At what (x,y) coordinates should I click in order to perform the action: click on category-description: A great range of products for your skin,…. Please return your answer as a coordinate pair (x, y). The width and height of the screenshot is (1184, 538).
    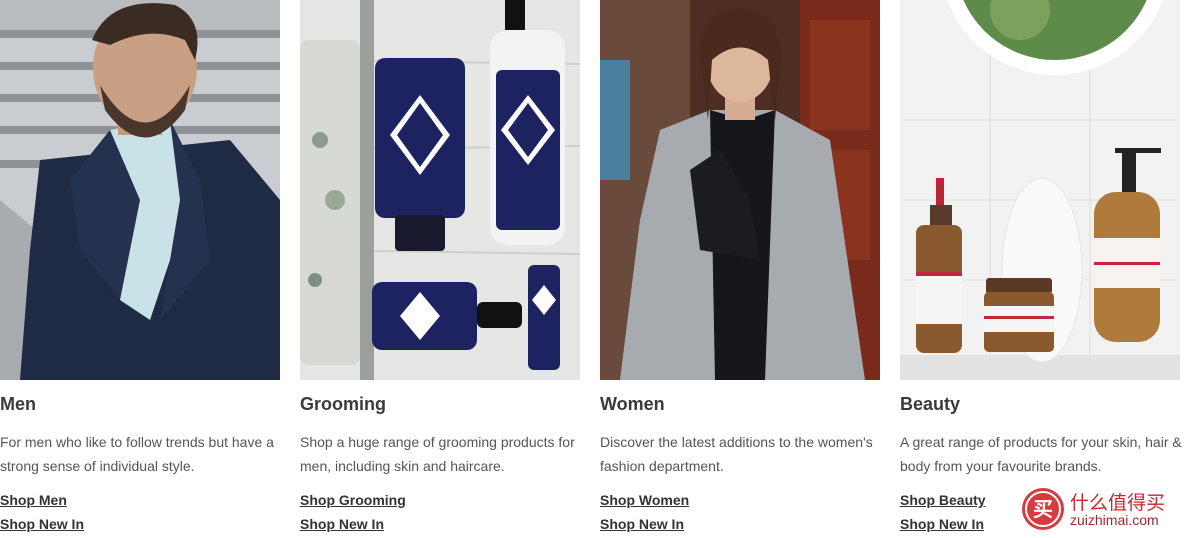
    Looking at the image, I should click on (1041, 454).